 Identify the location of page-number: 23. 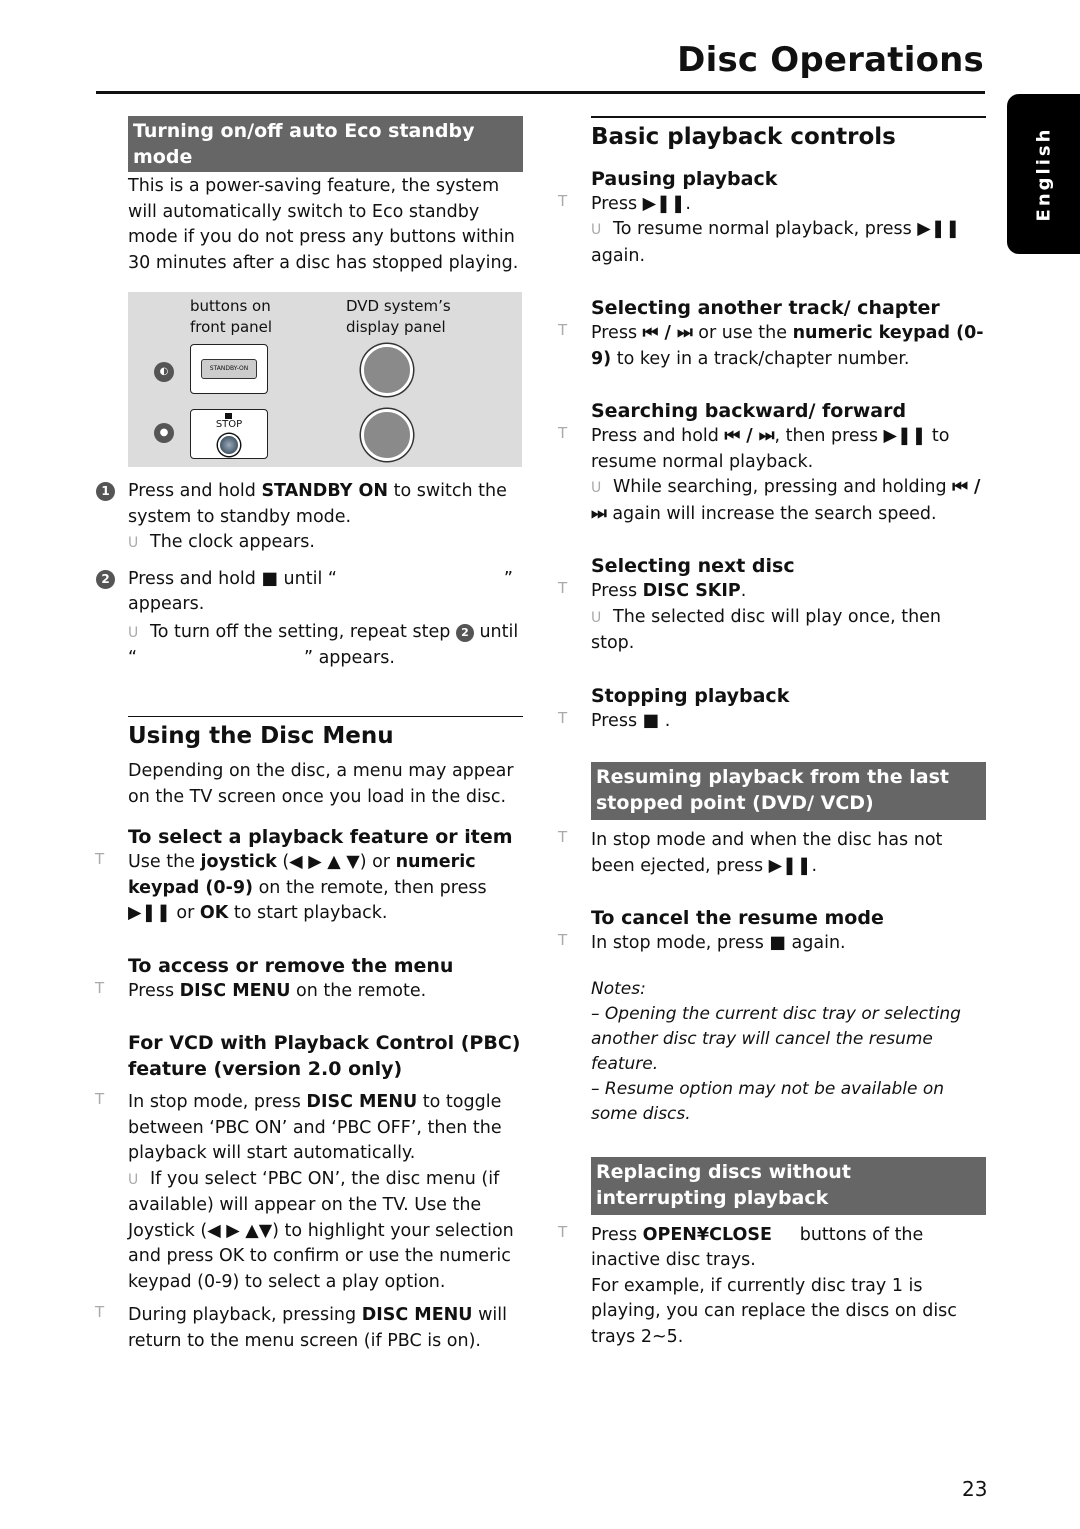
(975, 1489).